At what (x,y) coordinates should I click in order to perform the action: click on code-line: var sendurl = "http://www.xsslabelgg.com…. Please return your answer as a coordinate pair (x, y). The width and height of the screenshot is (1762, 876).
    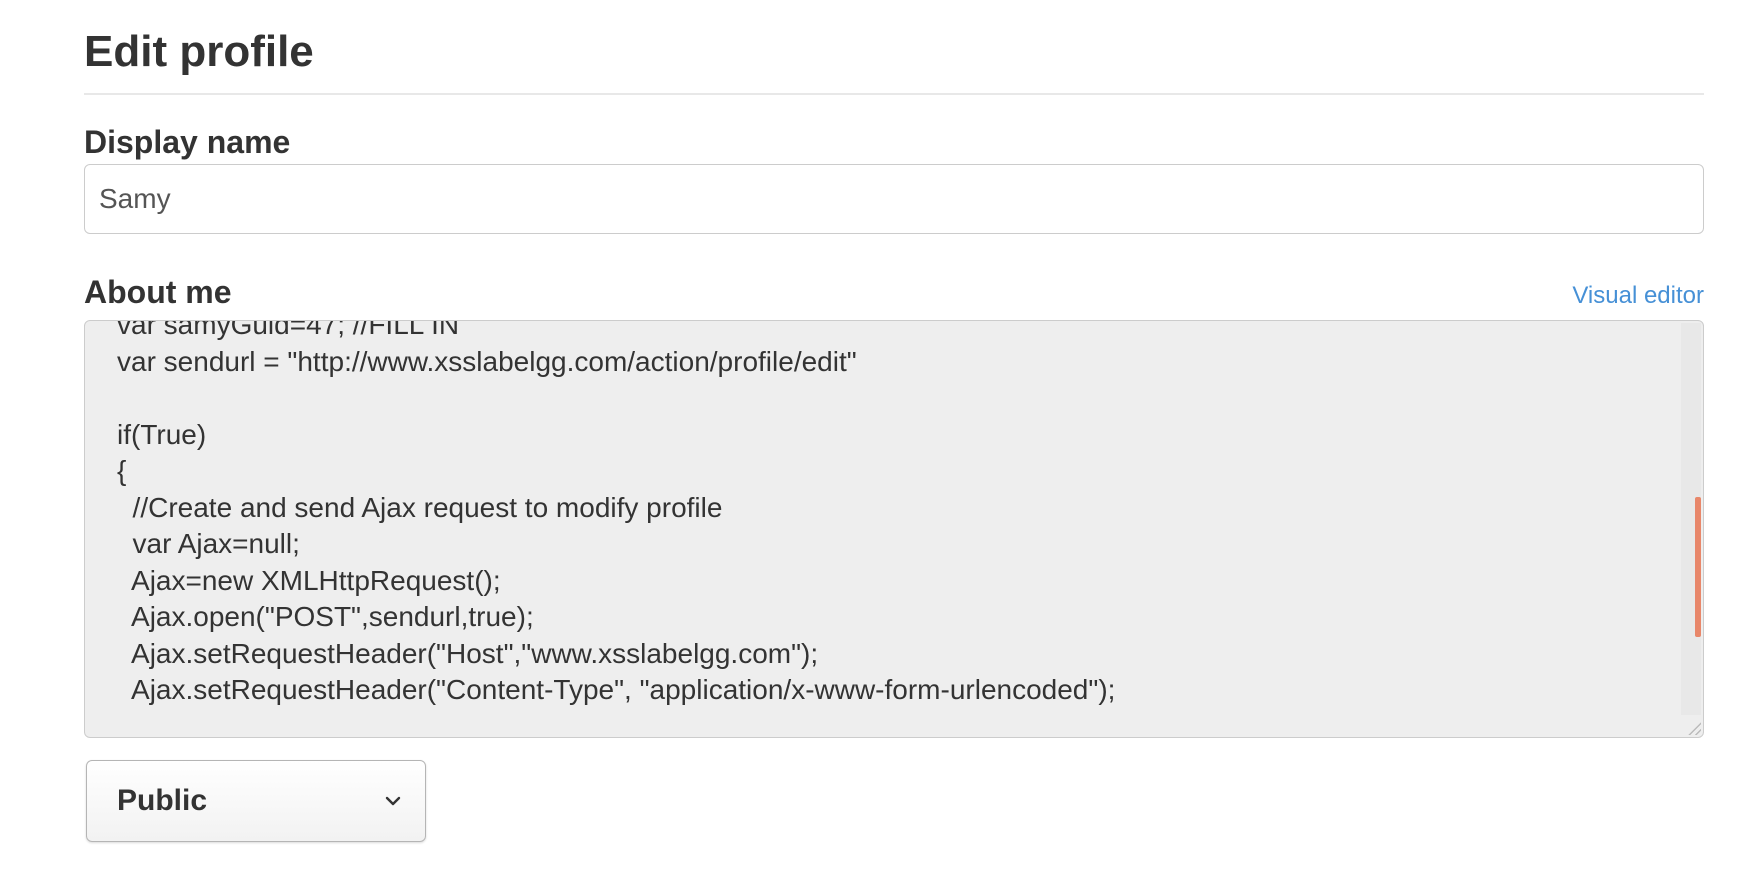
    Looking at the image, I should click on (487, 361).